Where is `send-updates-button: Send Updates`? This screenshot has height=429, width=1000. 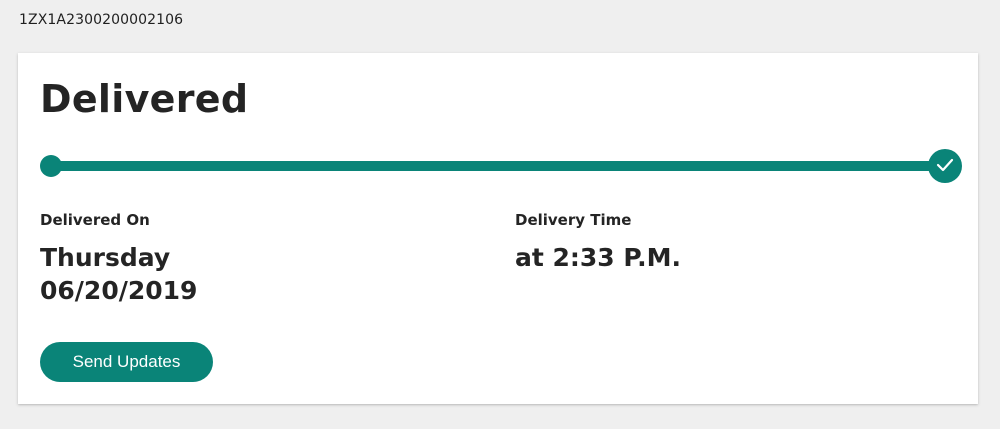
send-updates-button: Send Updates is located at coordinates (126, 362).